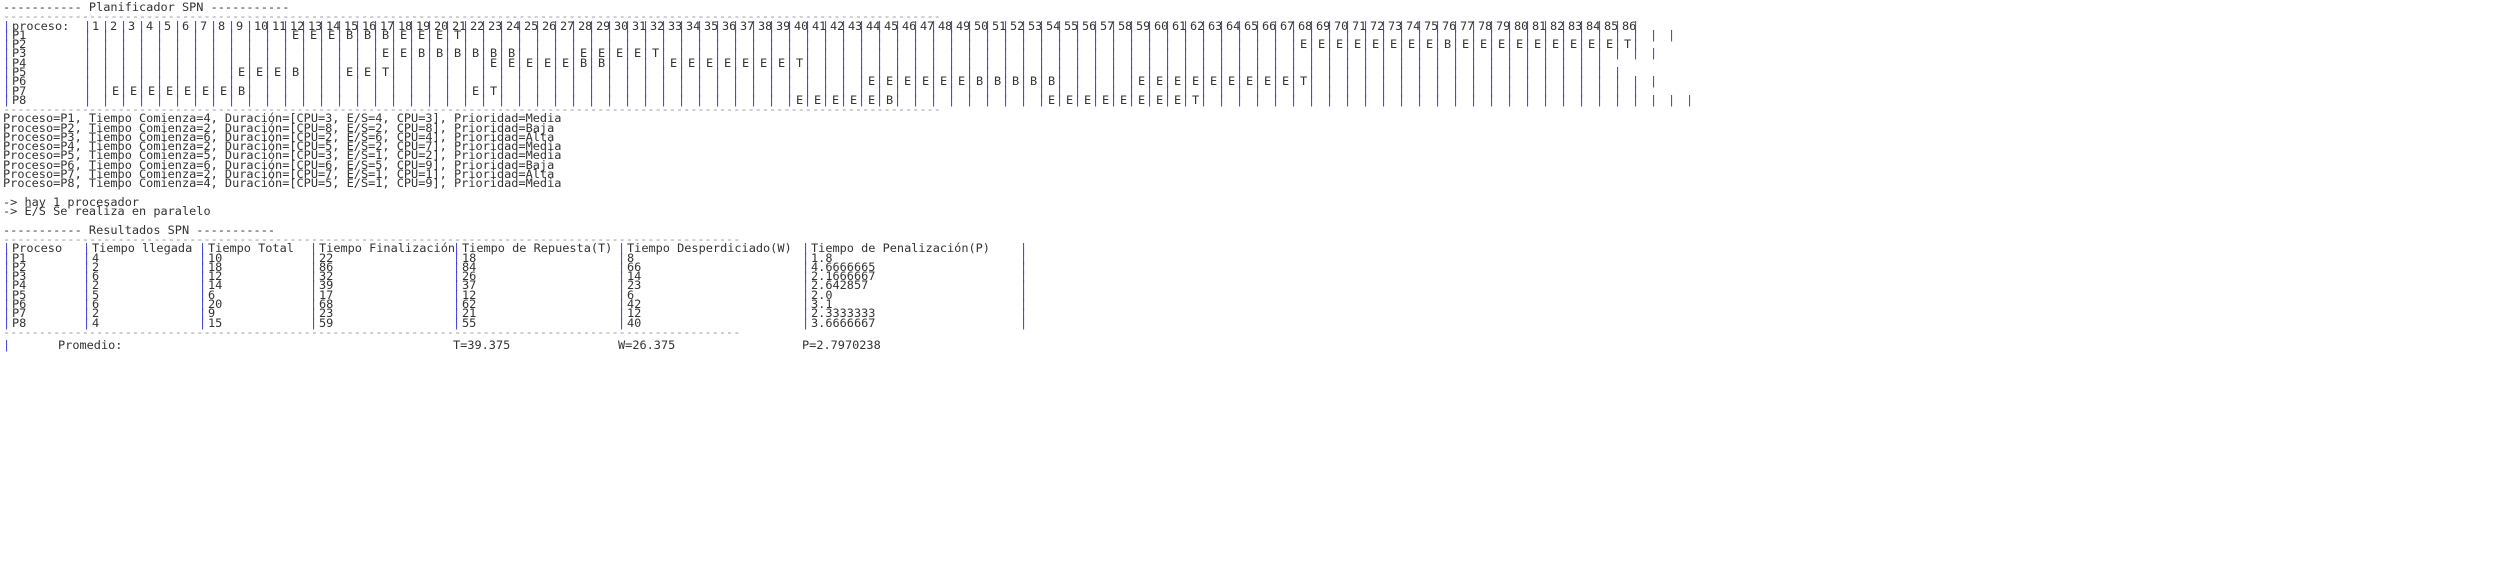 This screenshot has height=561, width=2500. What do you see at coordinates (96, 25) in the screenshot?
I see `gantt-tick-label: 1` at bounding box center [96, 25].